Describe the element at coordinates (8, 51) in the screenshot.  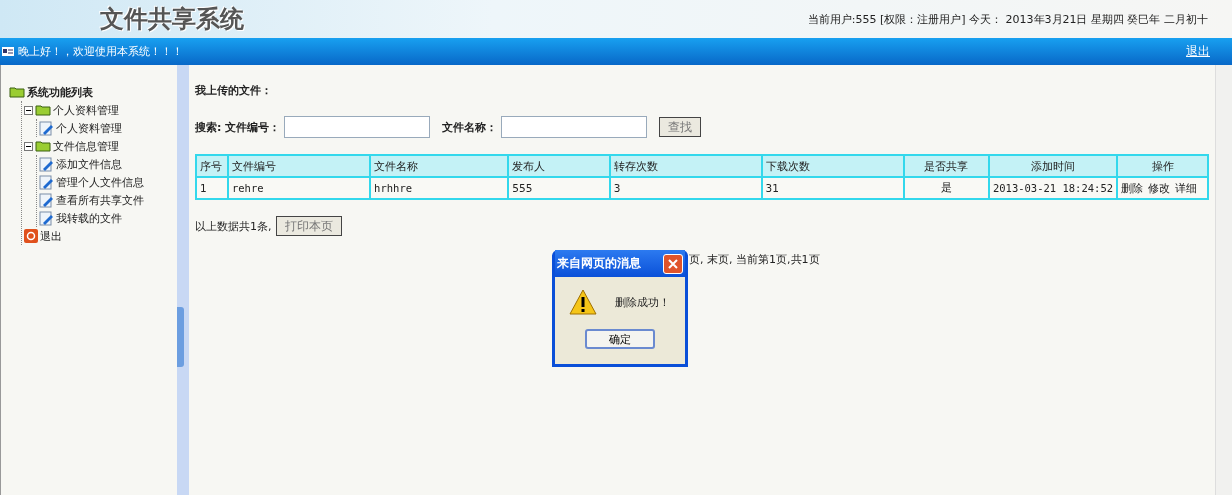
I see `card-icon` at that location.